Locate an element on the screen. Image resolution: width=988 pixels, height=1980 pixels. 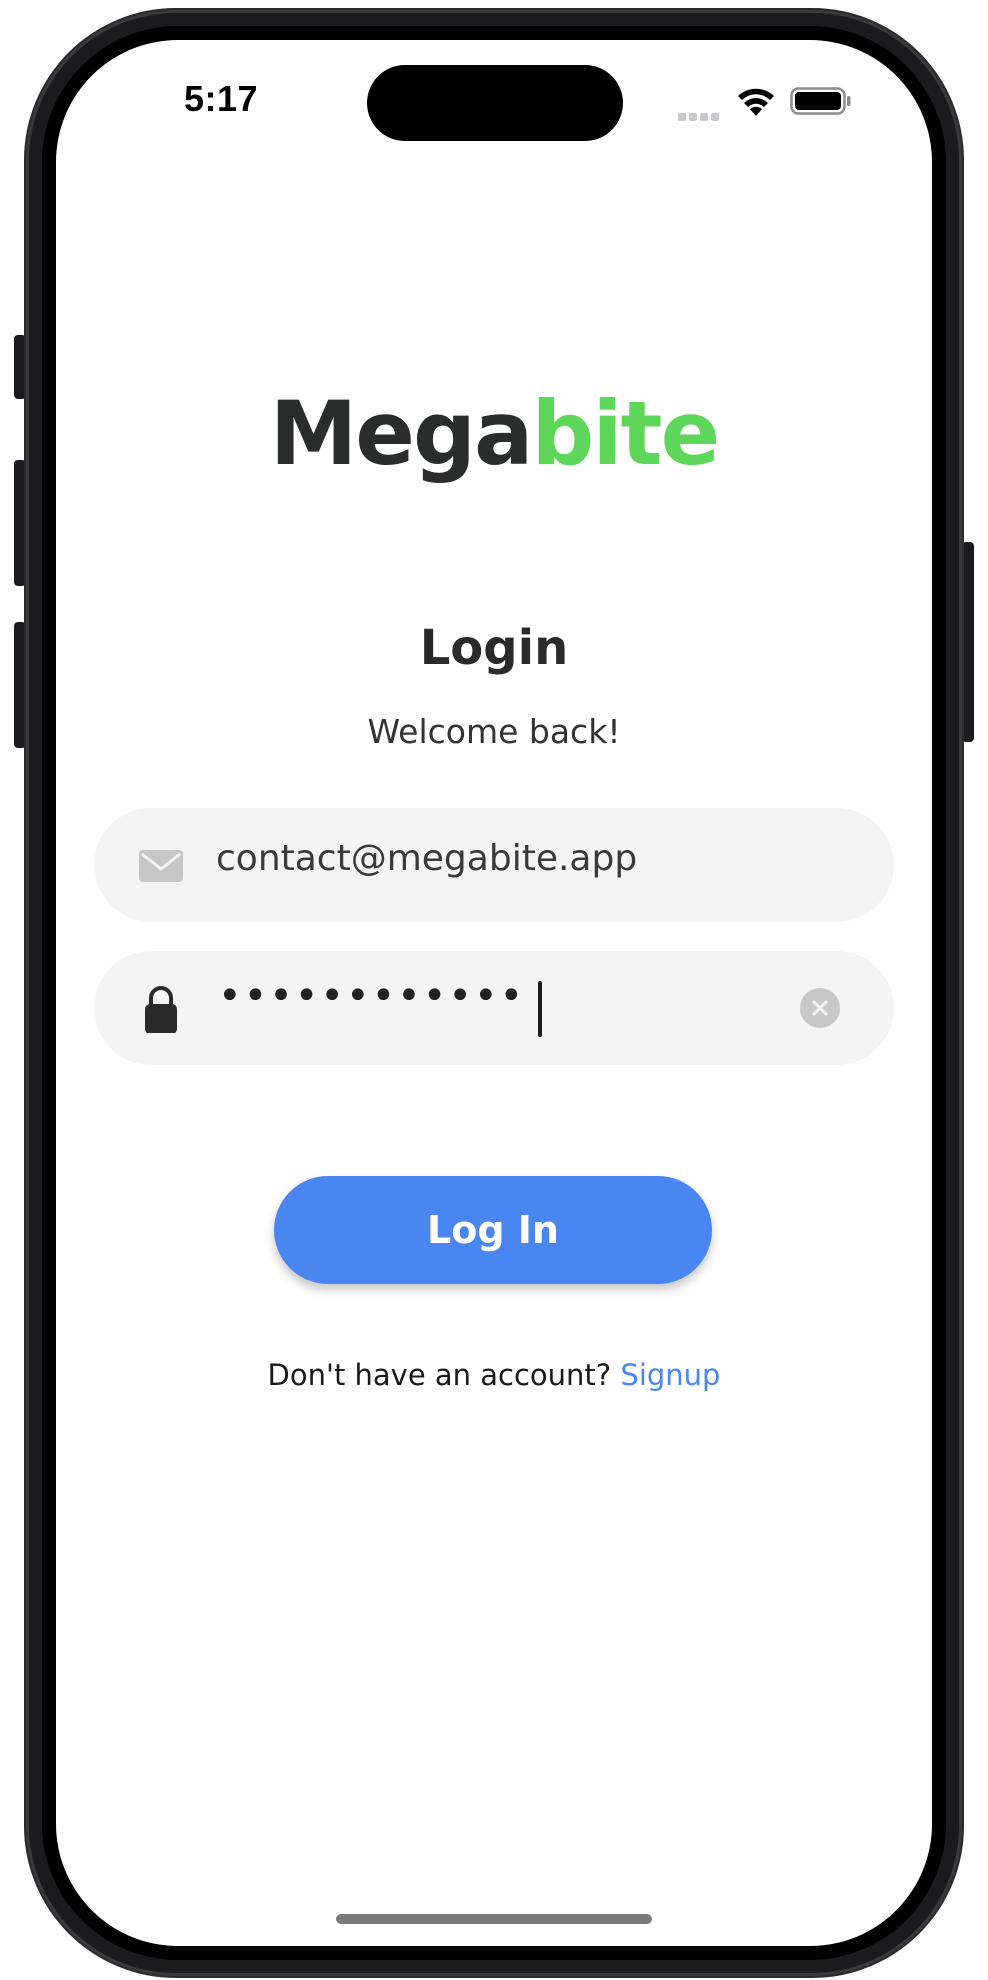
email-input: contact@megabite.app is located at coordinates (426, 858).